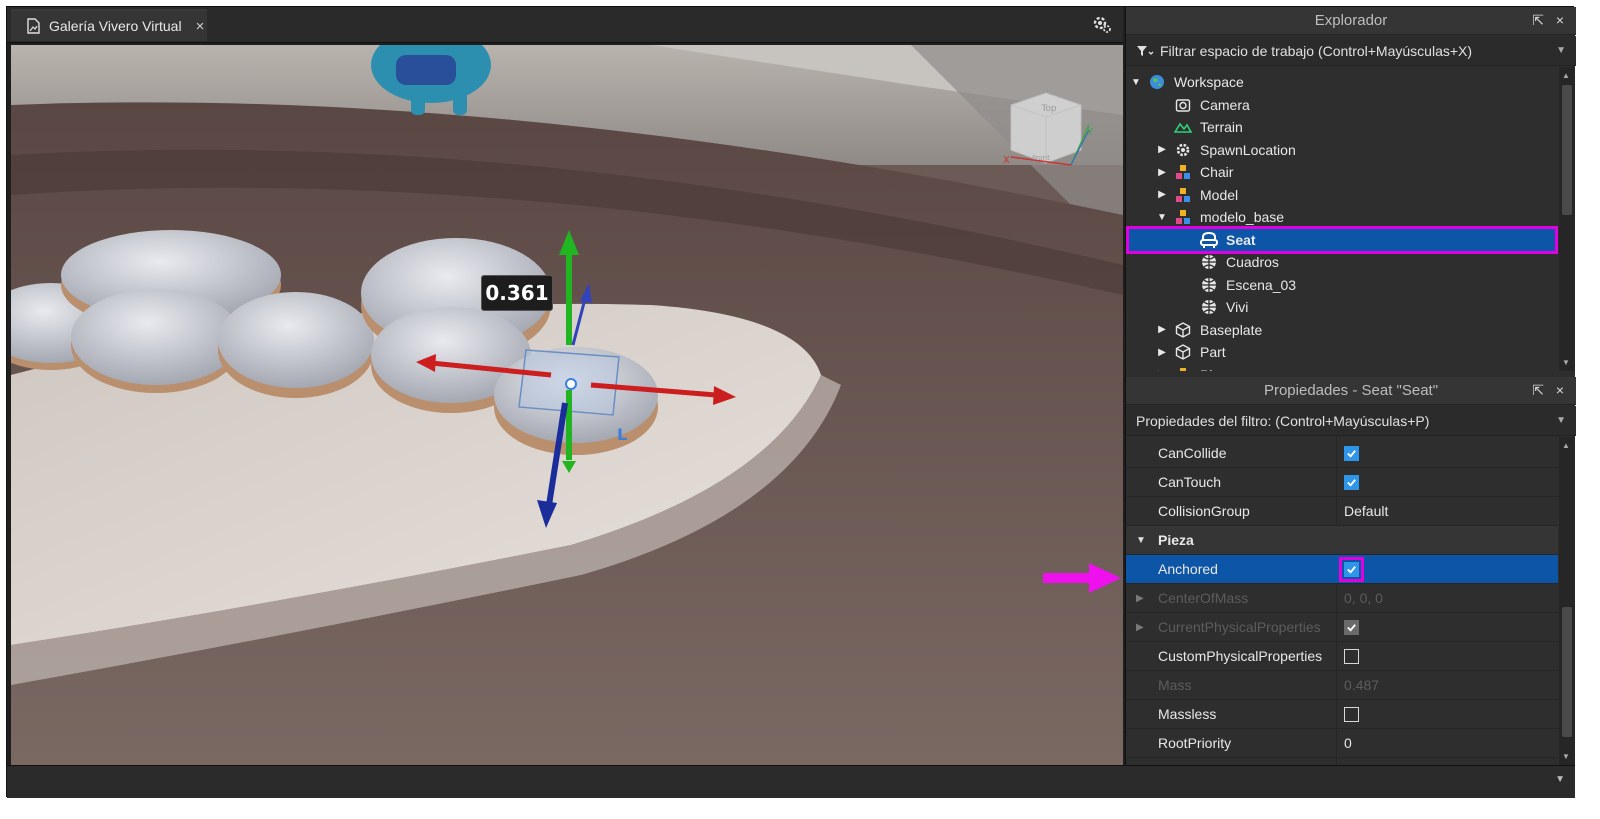 The width and height of the screenshot is (1600, 819). I want to click on property-row-cancollide: CanCollide, so click(1342, 453).